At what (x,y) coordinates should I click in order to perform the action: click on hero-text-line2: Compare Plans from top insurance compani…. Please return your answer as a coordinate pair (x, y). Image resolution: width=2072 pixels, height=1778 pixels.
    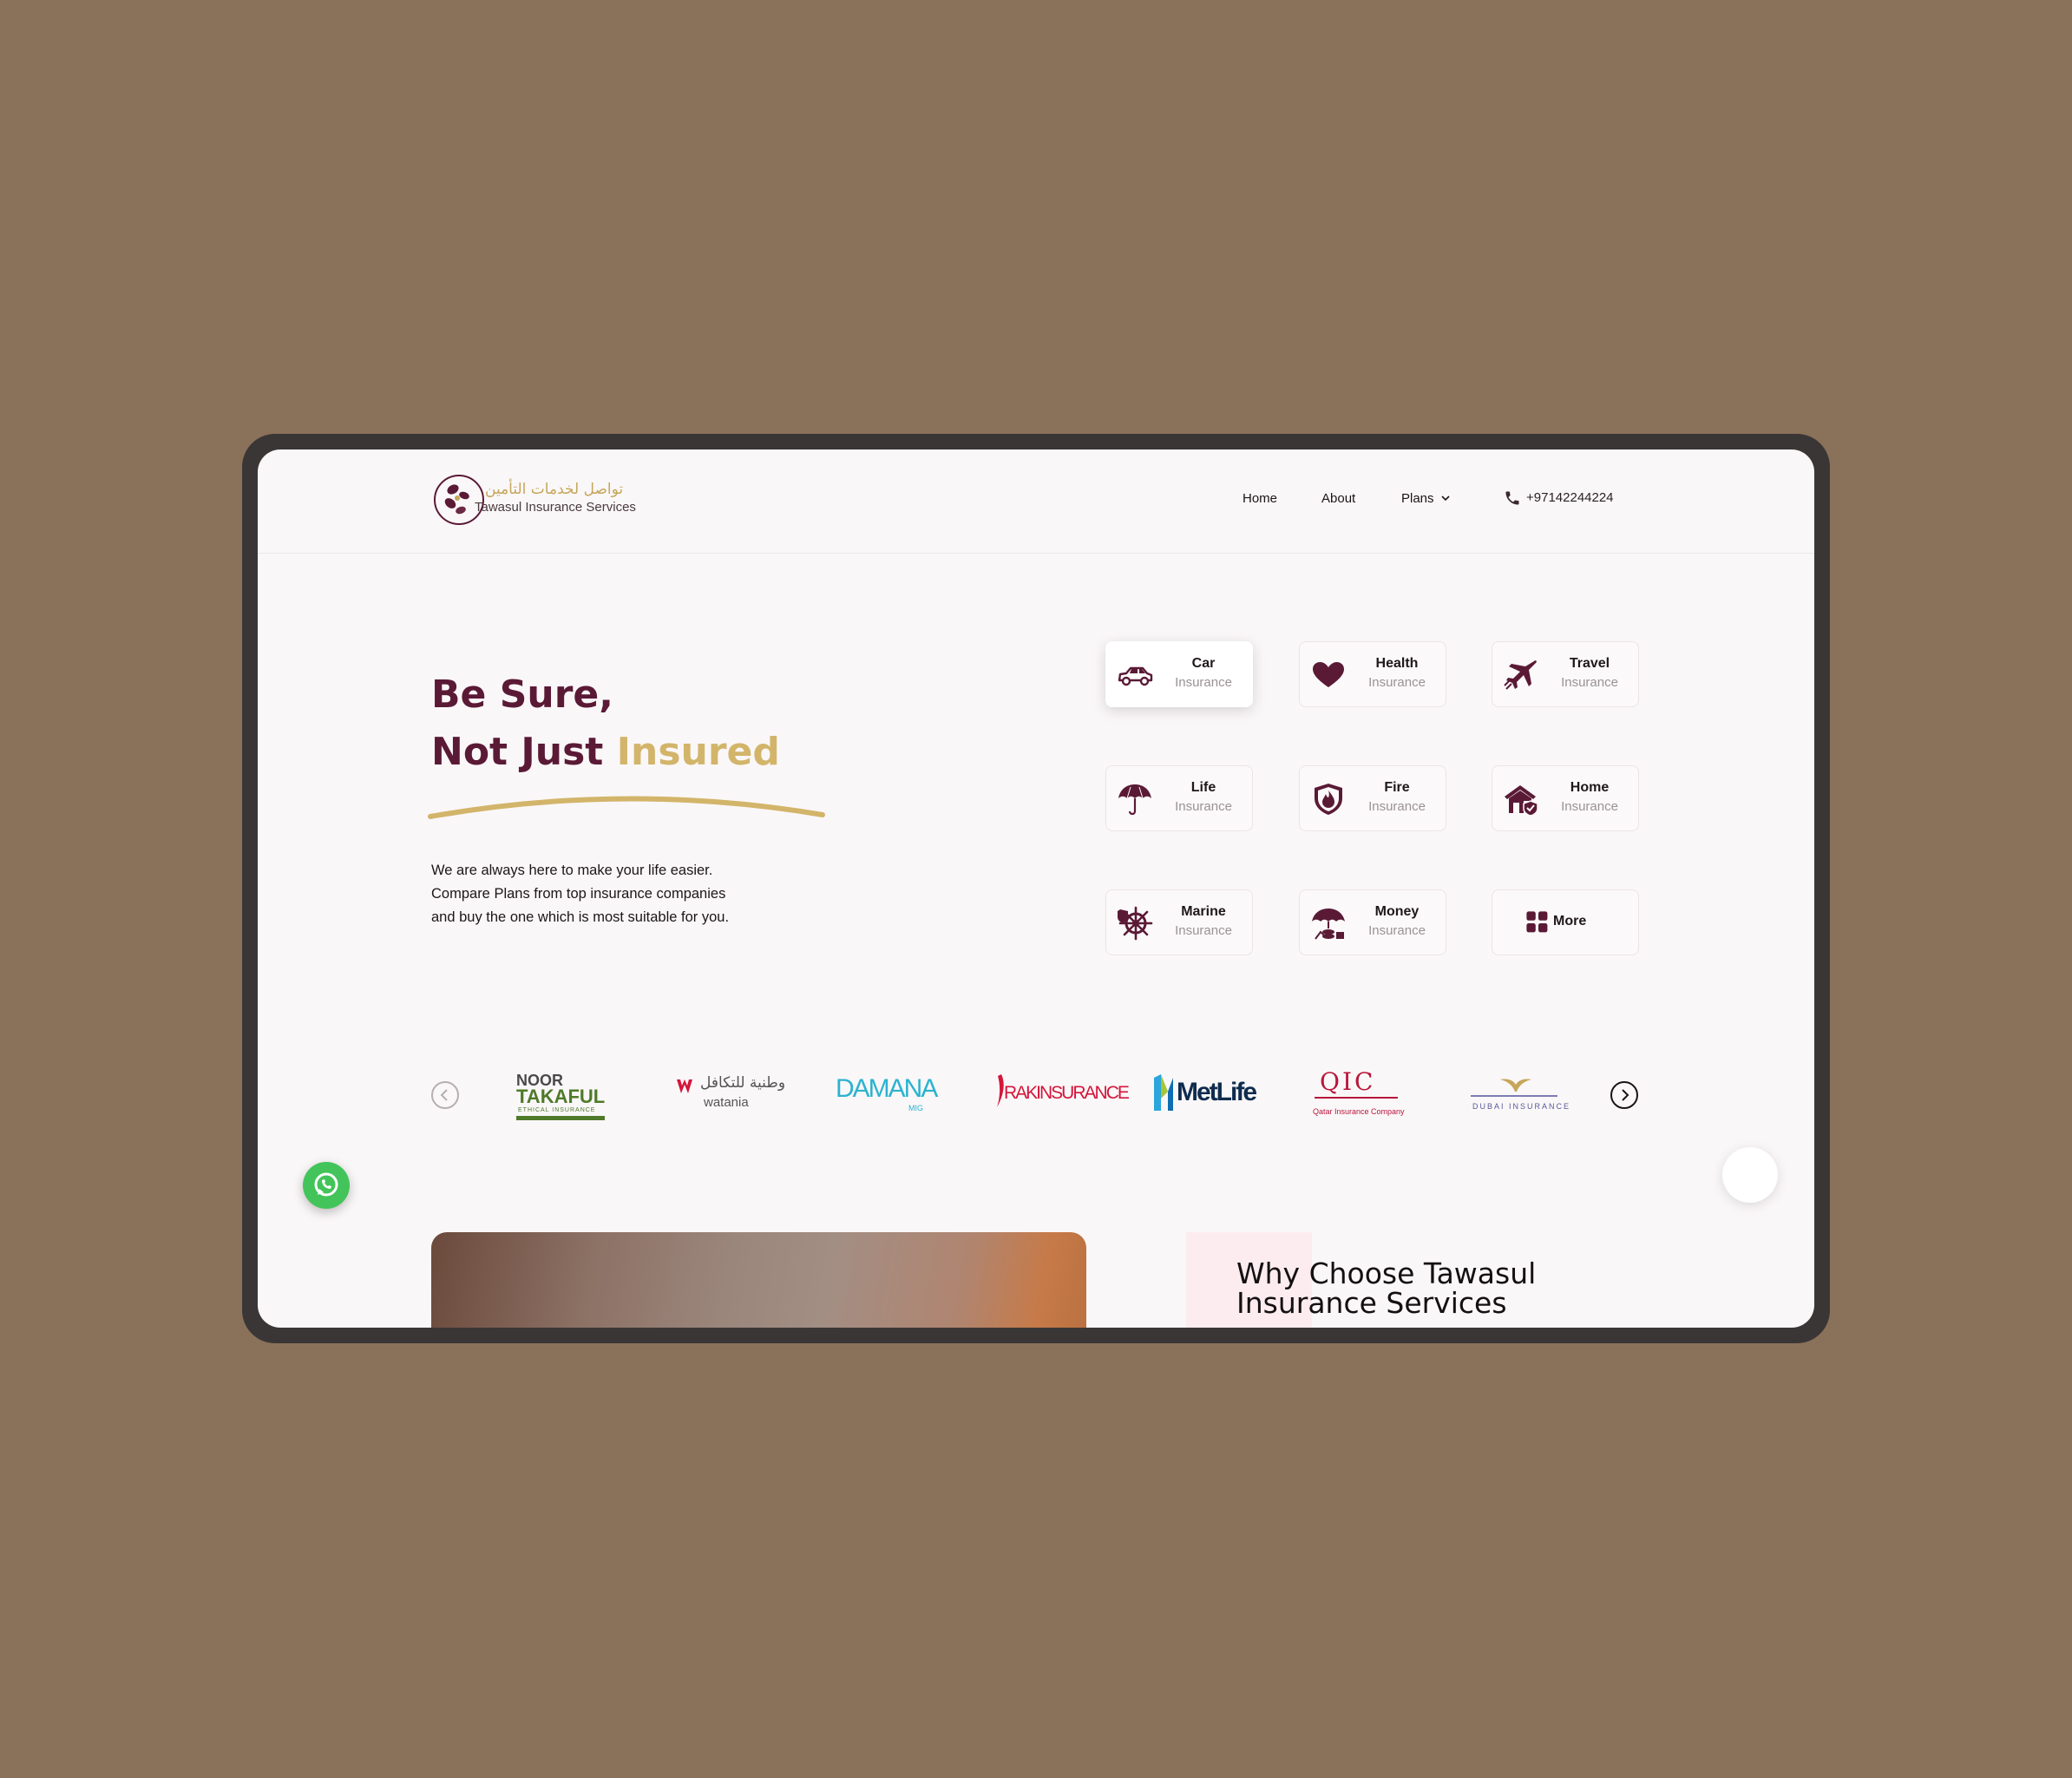
    Looking at the image, I should click on (578, 894).